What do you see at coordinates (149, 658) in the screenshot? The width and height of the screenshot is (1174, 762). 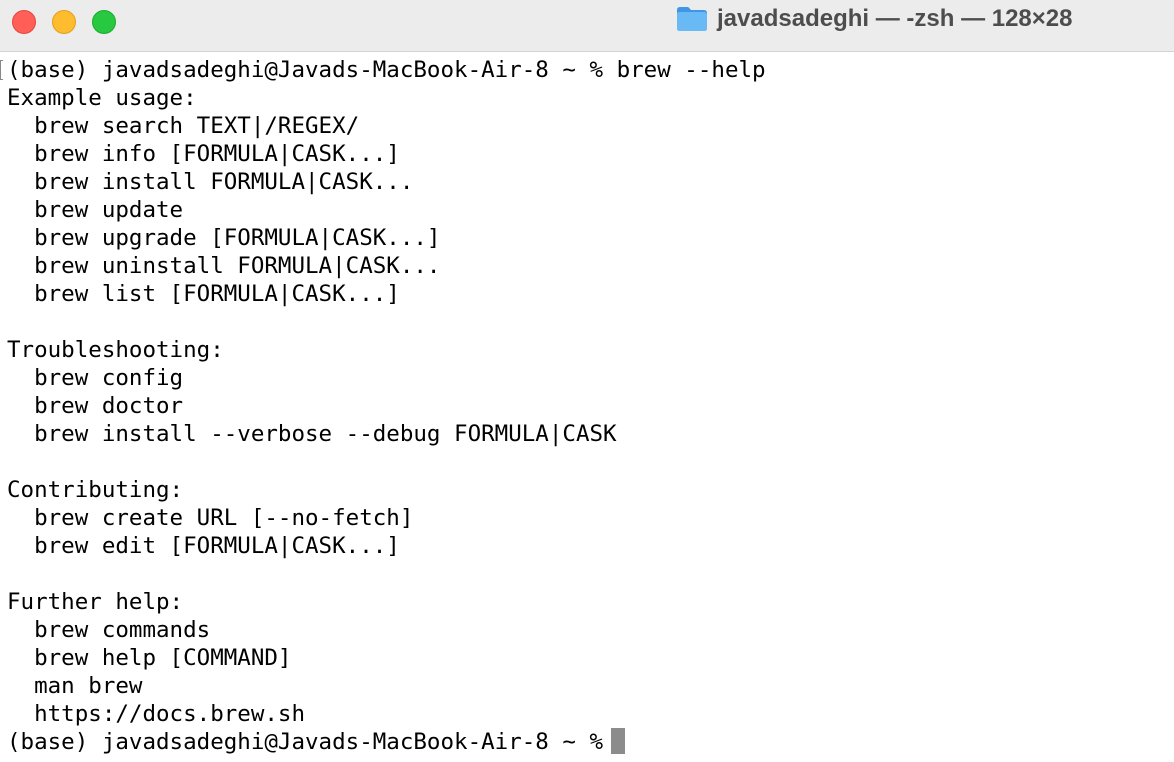 I see `terminal-line: brew help [COMMAND]` at bounding box center [149, 658].